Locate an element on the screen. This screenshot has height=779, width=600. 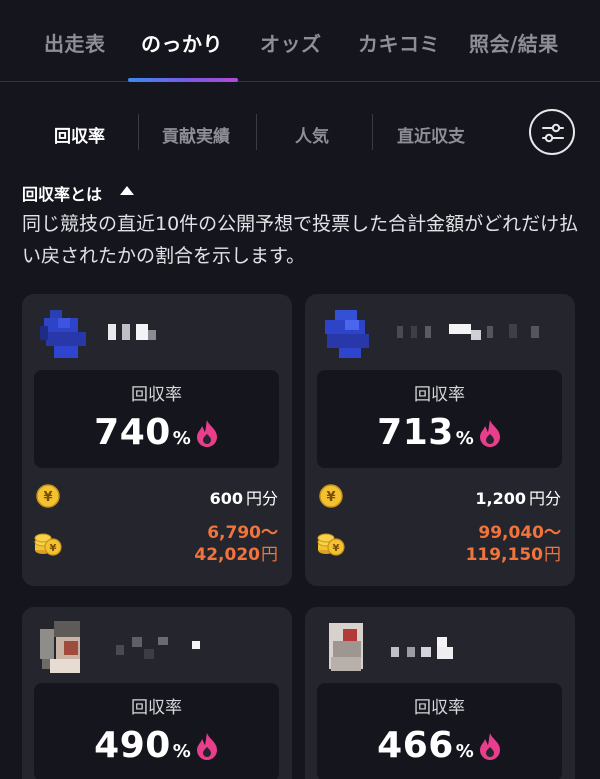
recovery-rate-box: 回収率 466% is located at coordinates (439, 731).